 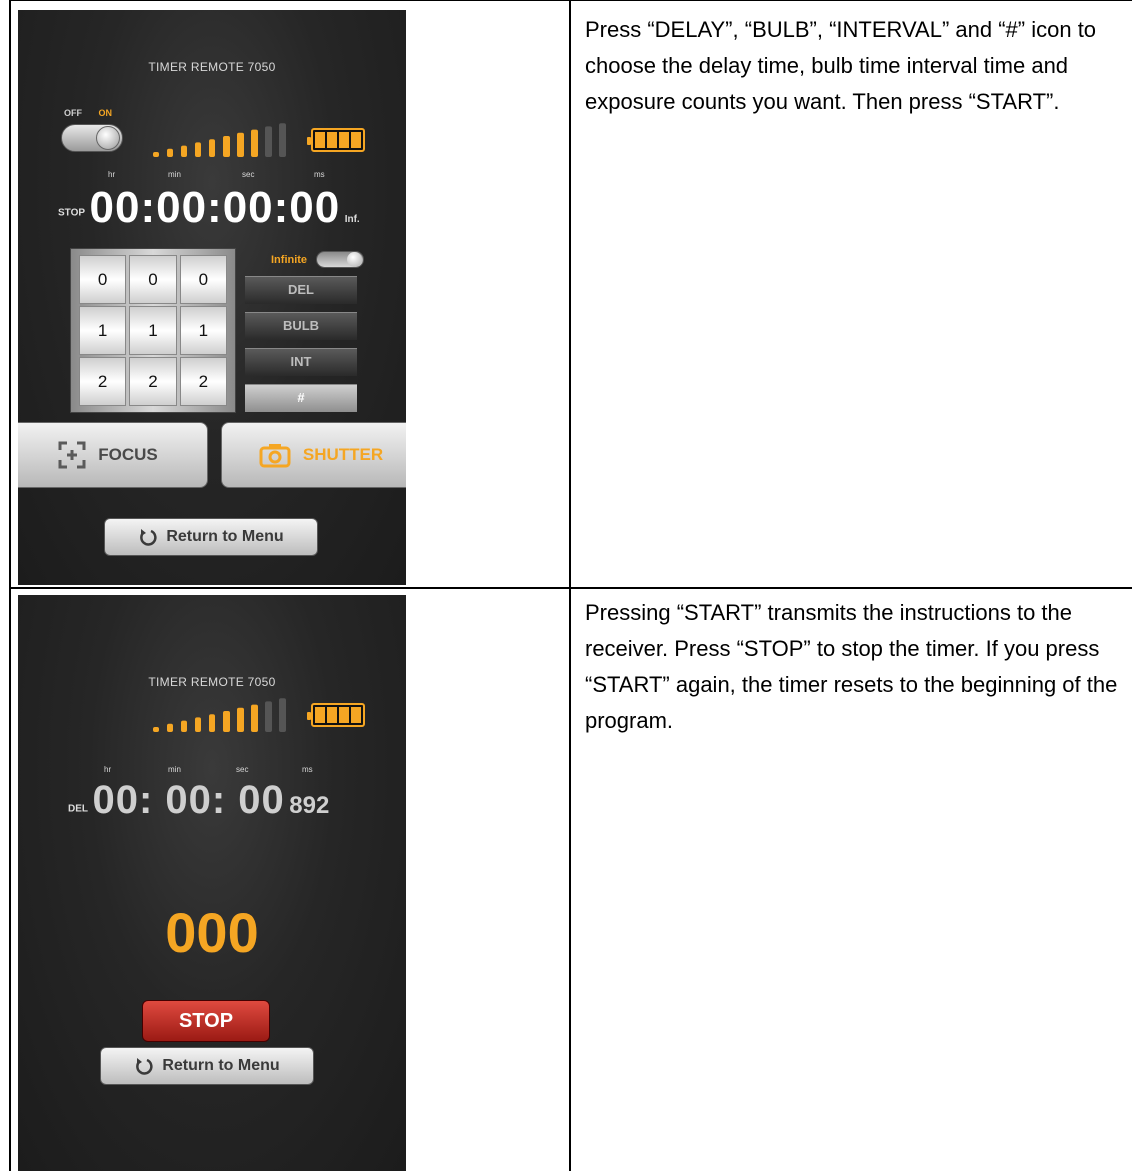 I want to click on wheel-ones: 0 1 2, so click(x=203, y=330).